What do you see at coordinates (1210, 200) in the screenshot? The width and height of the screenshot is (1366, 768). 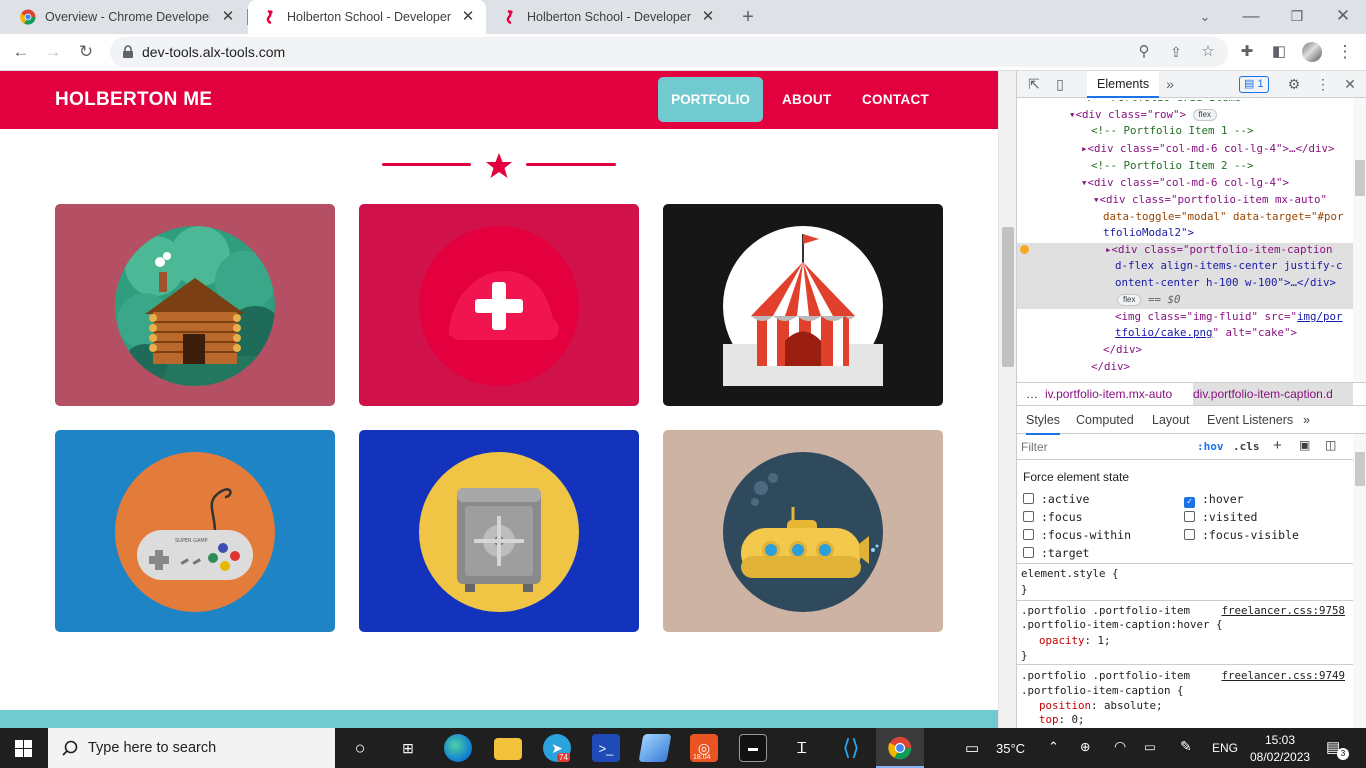 I see `dom-line: ▾<div class="portfolio-item mx-auto"` at bounding box center [1210, 200].